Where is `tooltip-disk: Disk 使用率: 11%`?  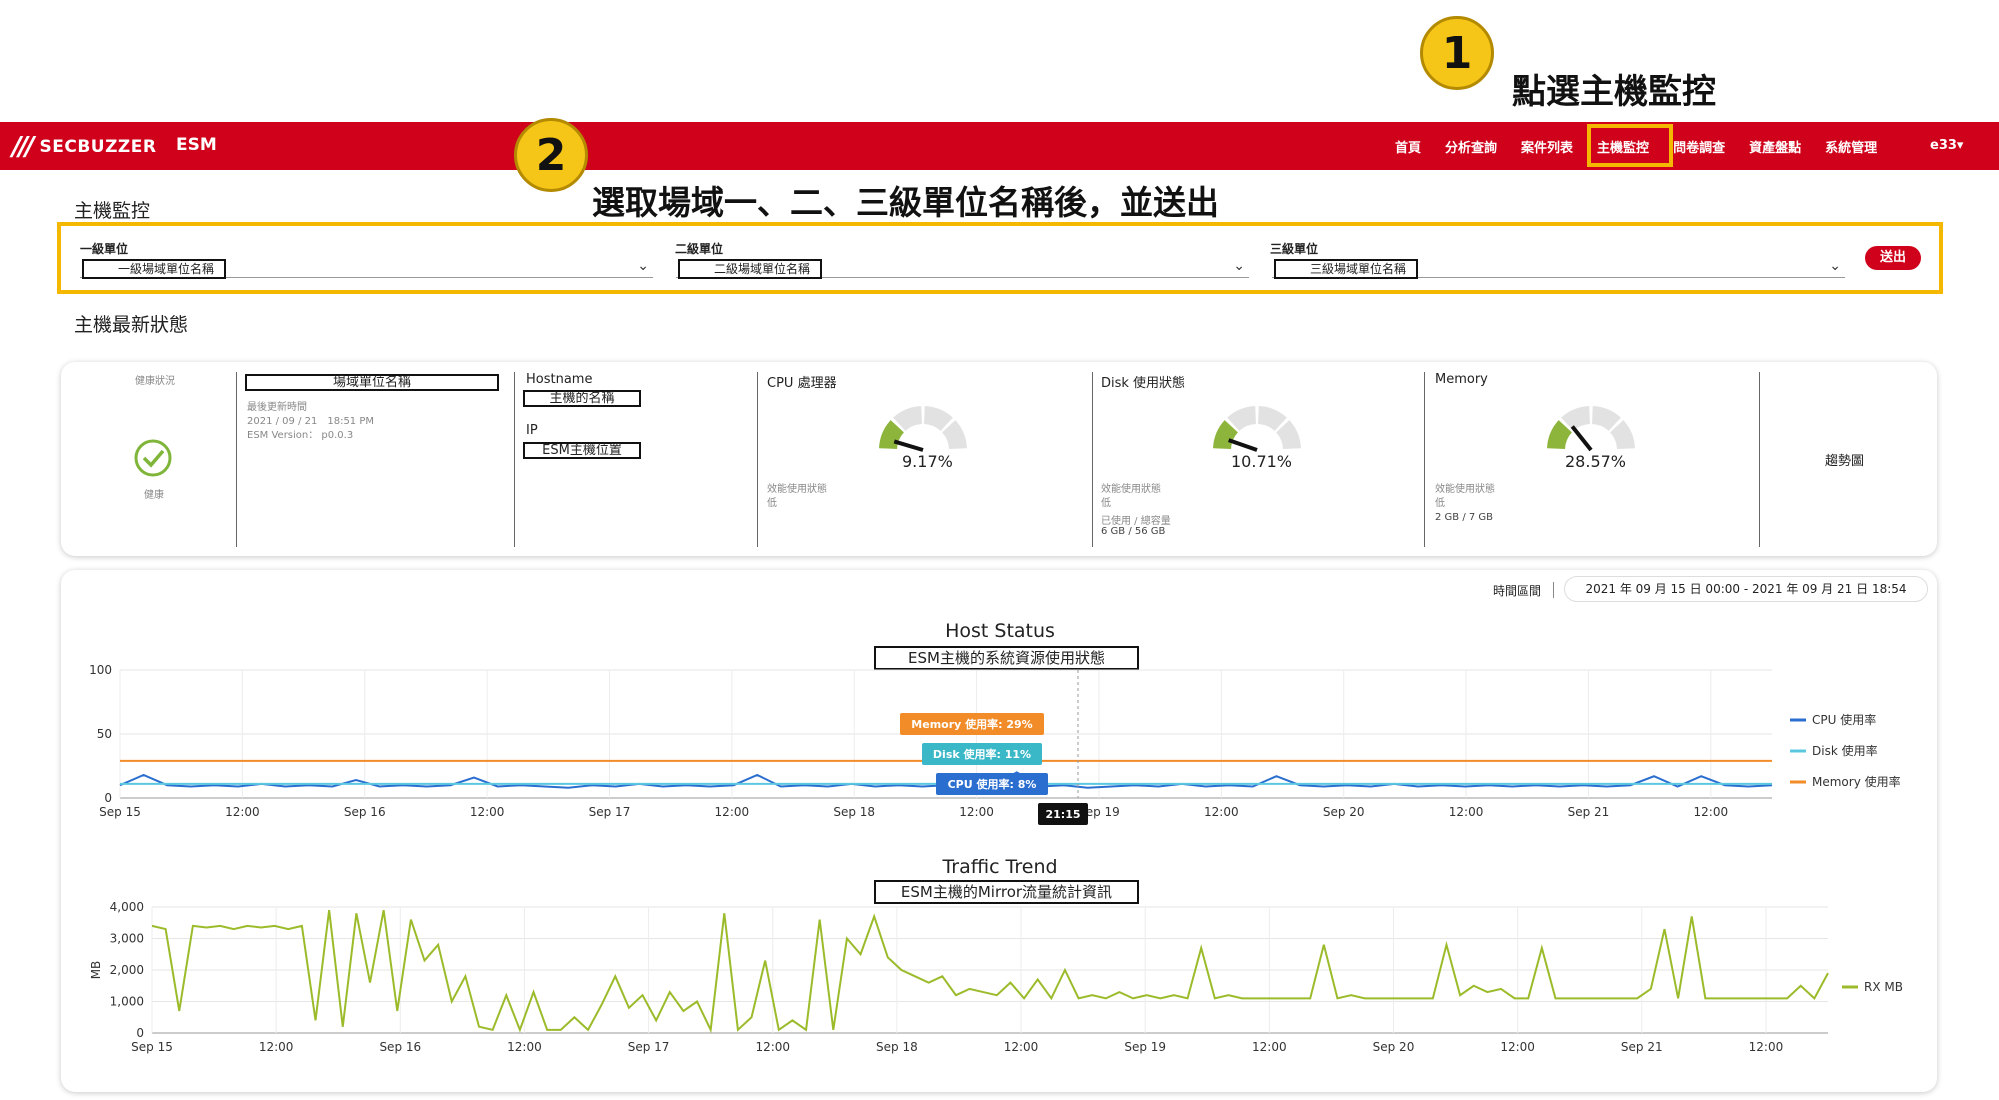 tooltip-disk: Disk 使用率: 11% is located at coordinates (982, 754).